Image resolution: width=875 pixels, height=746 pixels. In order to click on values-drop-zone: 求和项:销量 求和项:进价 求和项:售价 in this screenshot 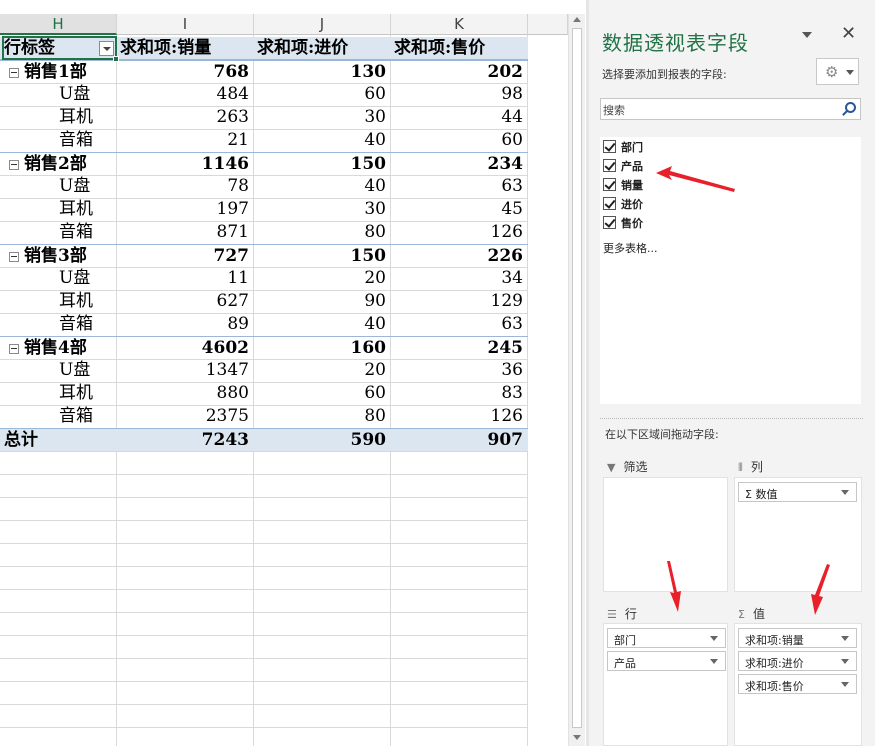, I will do `click(798, 684)`.